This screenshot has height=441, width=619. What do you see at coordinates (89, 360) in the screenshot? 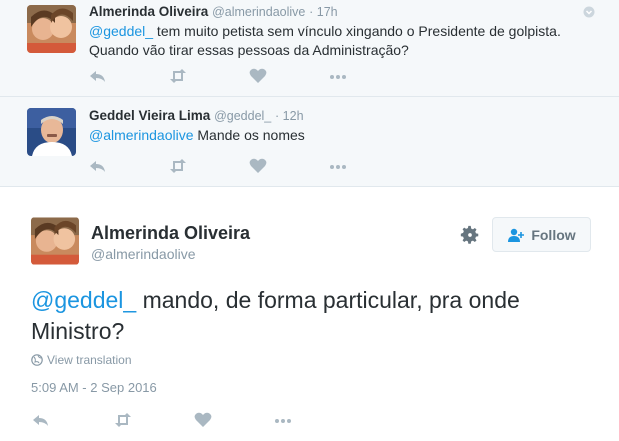
I see `translation-label: View translation` at bounding box center [89, 360].